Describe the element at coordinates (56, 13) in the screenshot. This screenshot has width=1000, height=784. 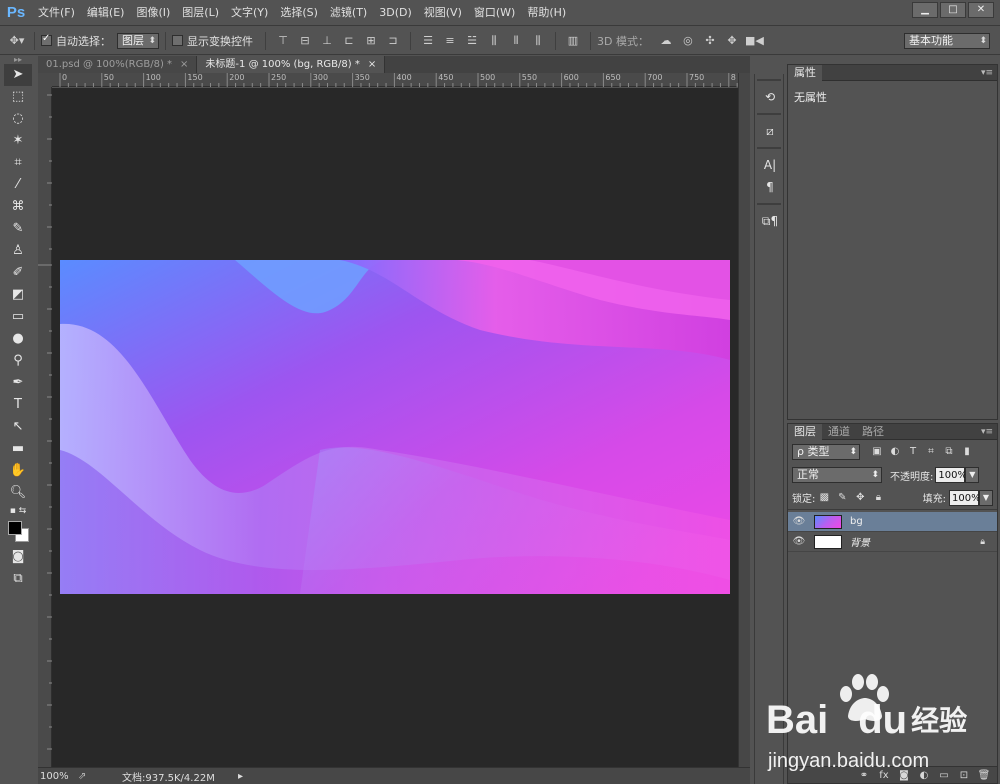
I see `menu-file: 文件(F)` at that location.